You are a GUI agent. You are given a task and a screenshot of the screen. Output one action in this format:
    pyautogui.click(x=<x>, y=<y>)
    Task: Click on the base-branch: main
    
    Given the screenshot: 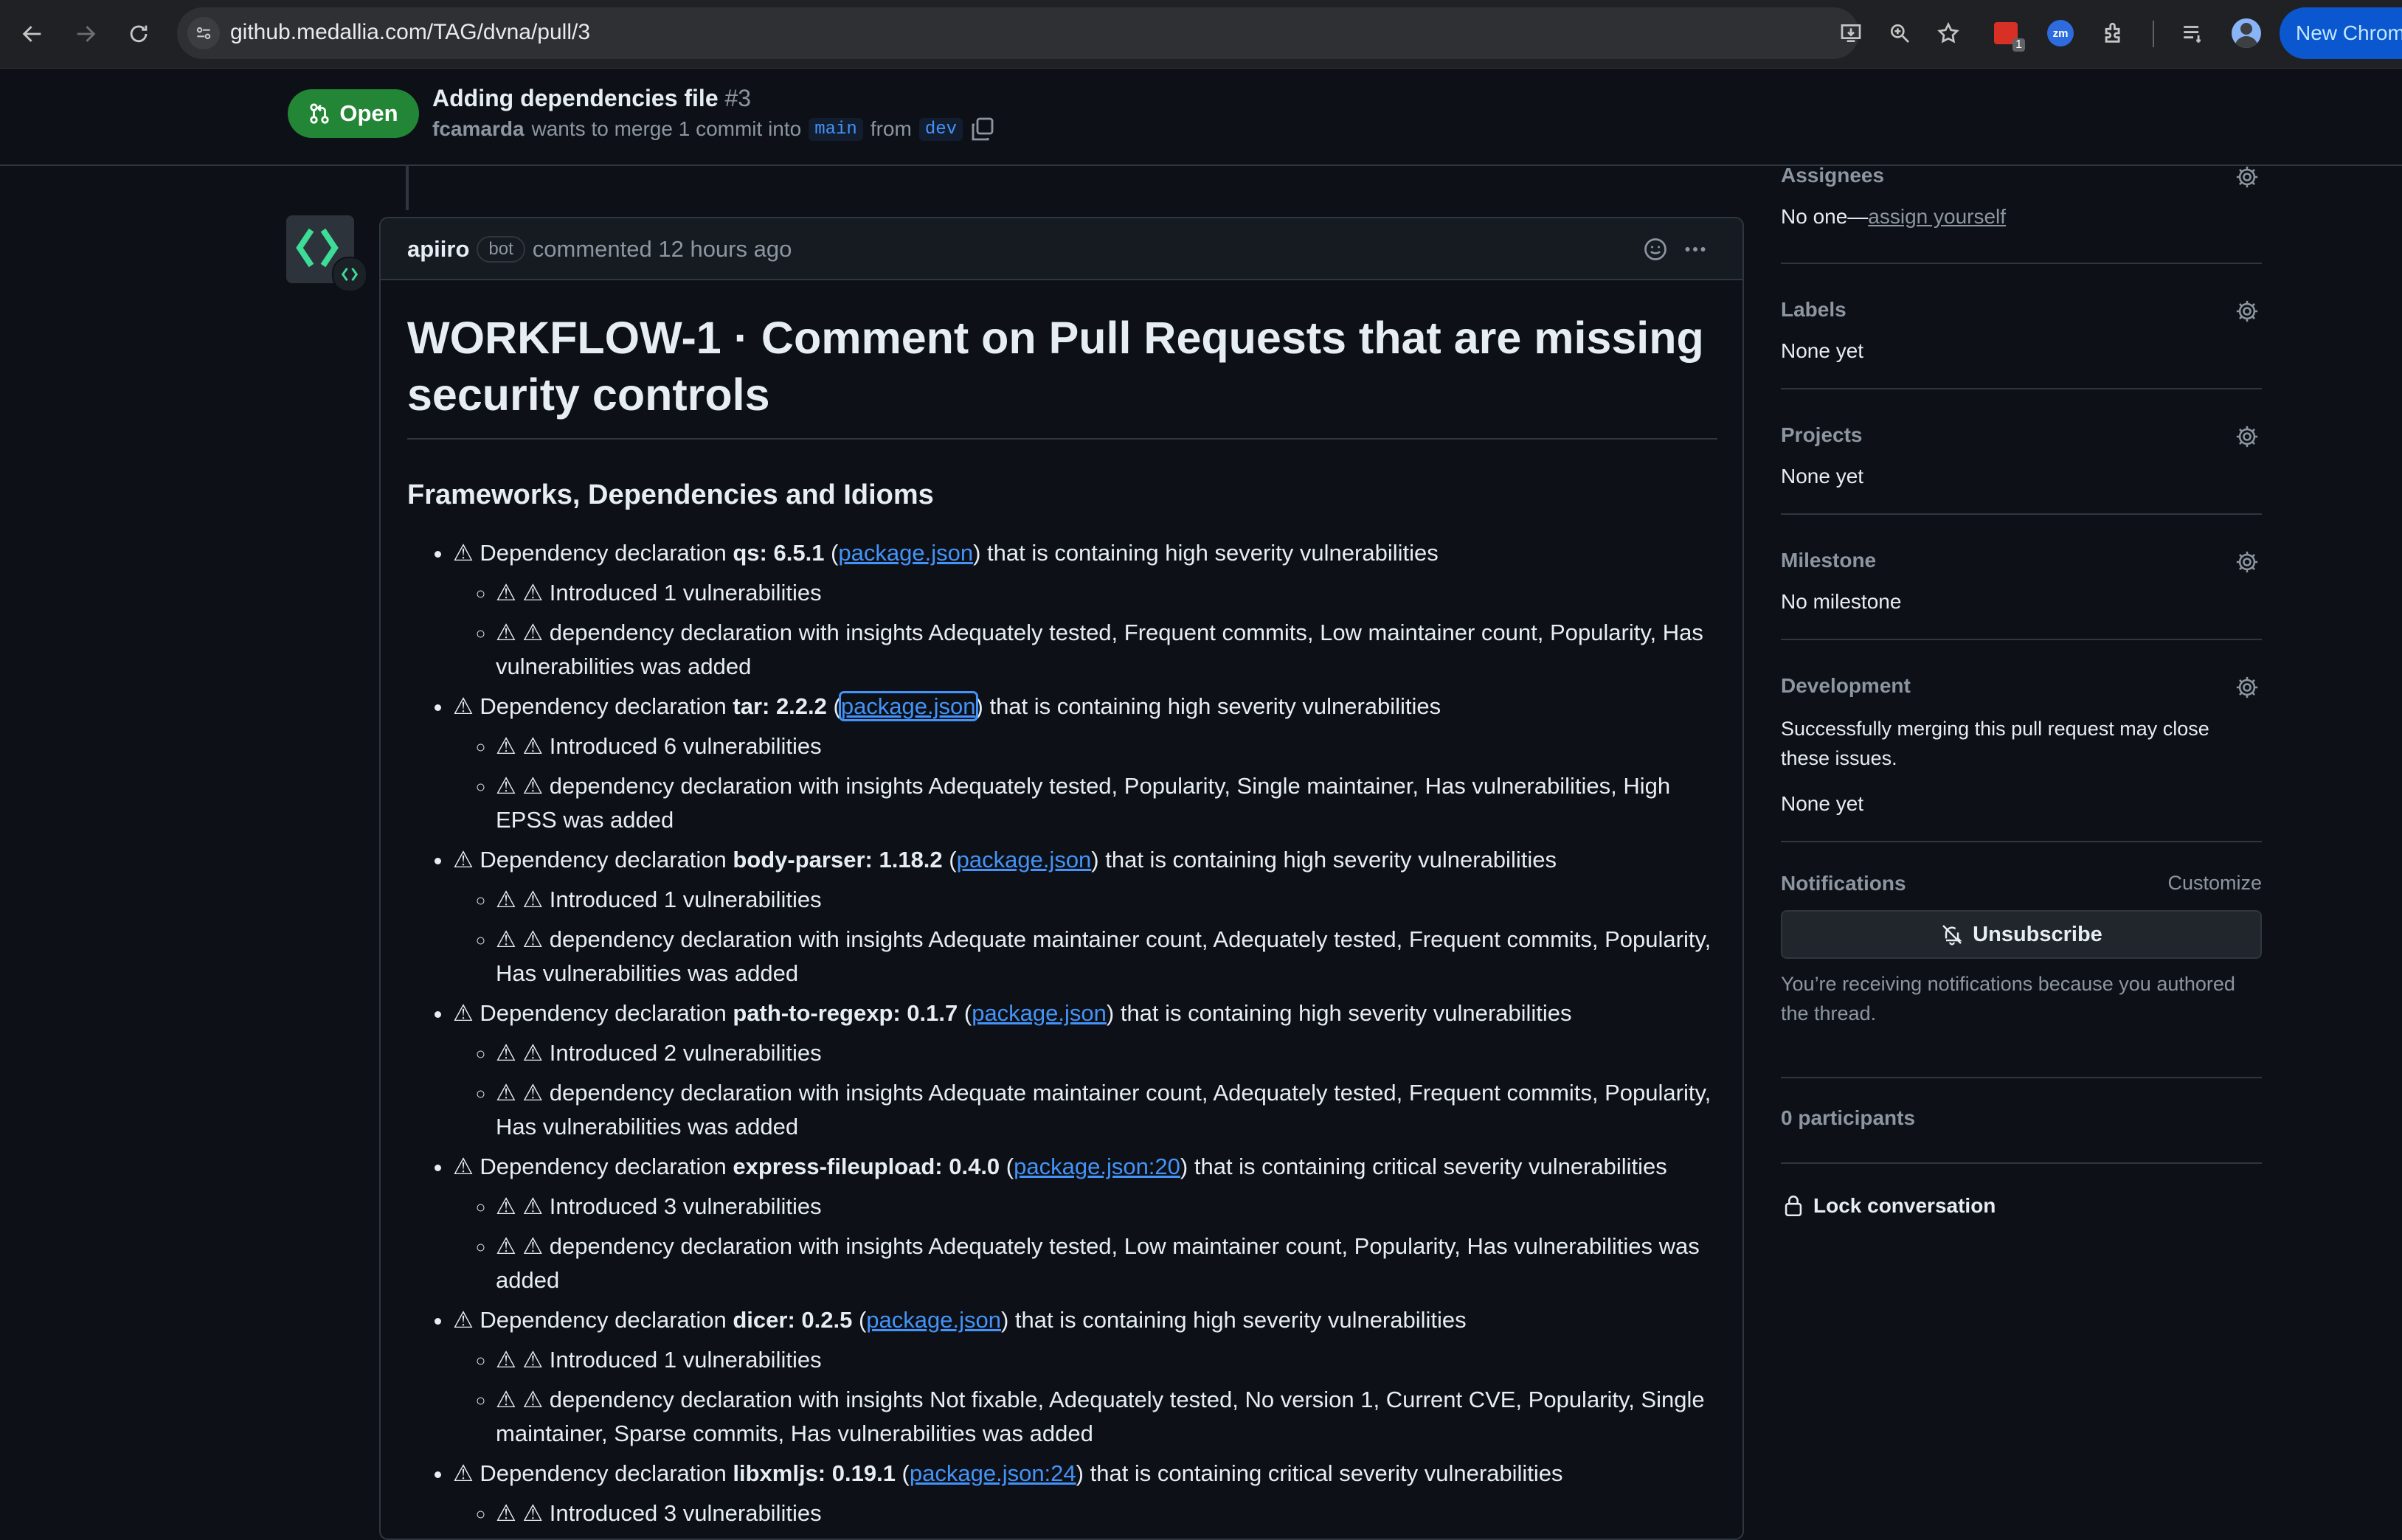 What is the action you would take?
    pyautogui.click(x=836, y=129)
    